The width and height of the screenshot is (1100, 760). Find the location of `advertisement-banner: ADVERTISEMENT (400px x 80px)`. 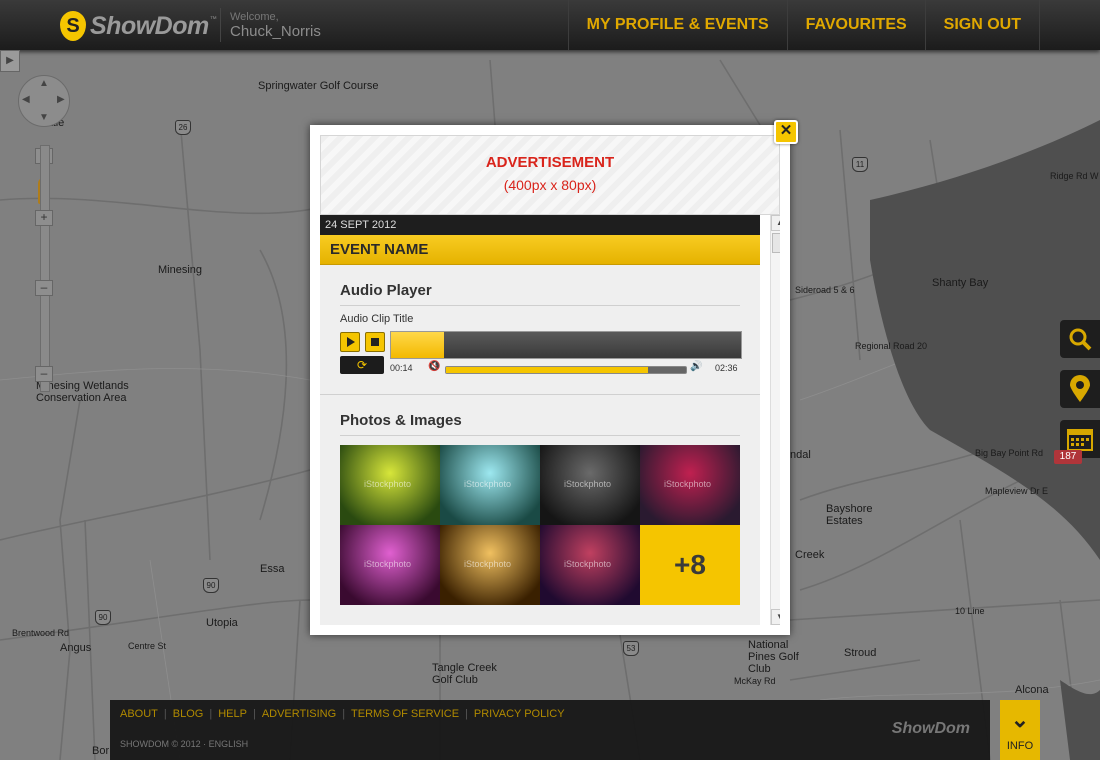

advertisement-banner: ADVERTISEMENT (400px x 80px) is located at coordinates (550, 175).